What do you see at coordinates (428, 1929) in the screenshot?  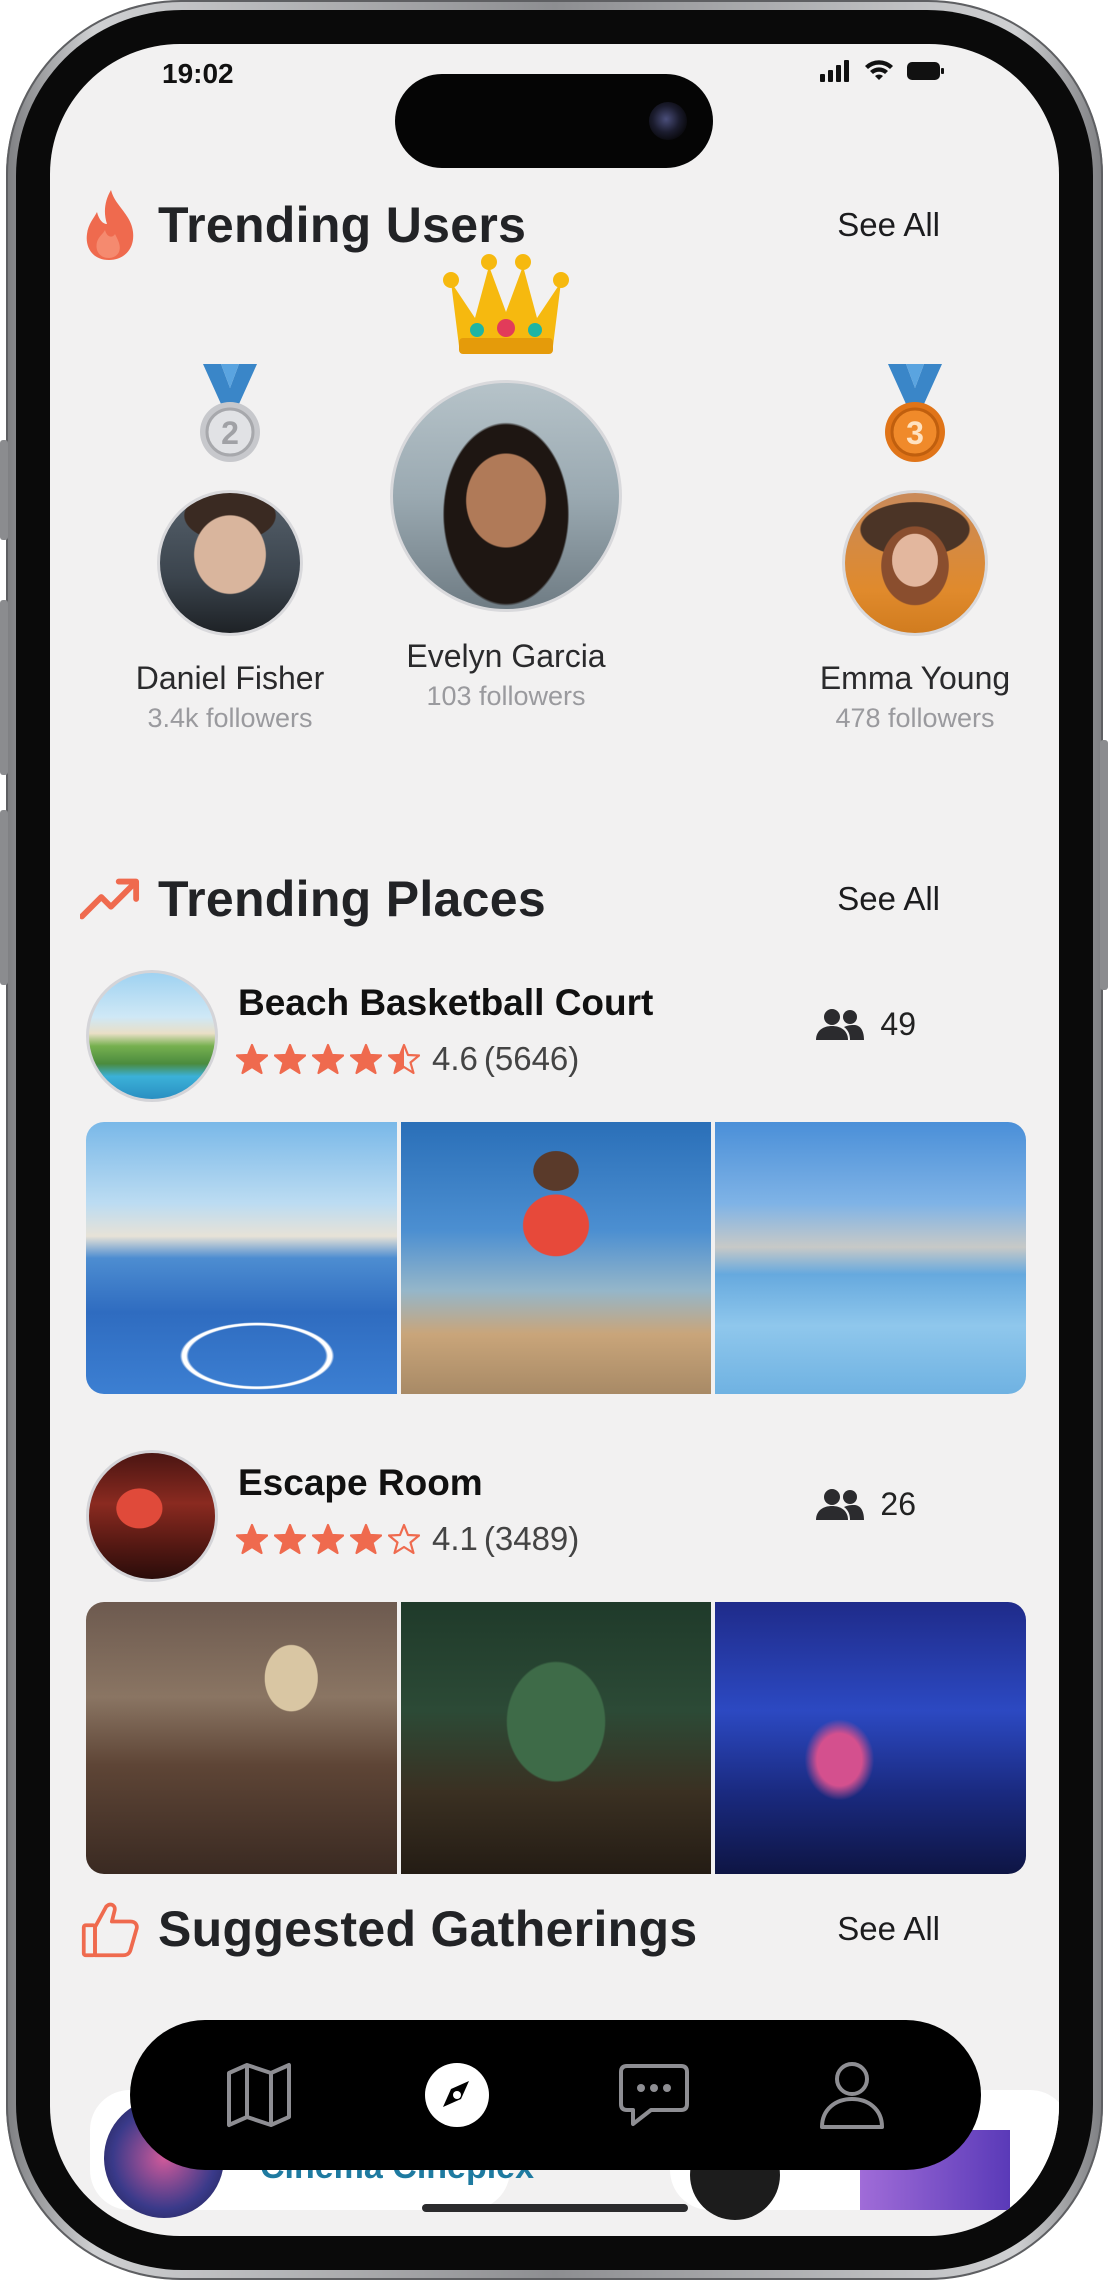 I see `suggested-gatherings-title: Suggested Gatherings` at bounding box center [428, 1929].